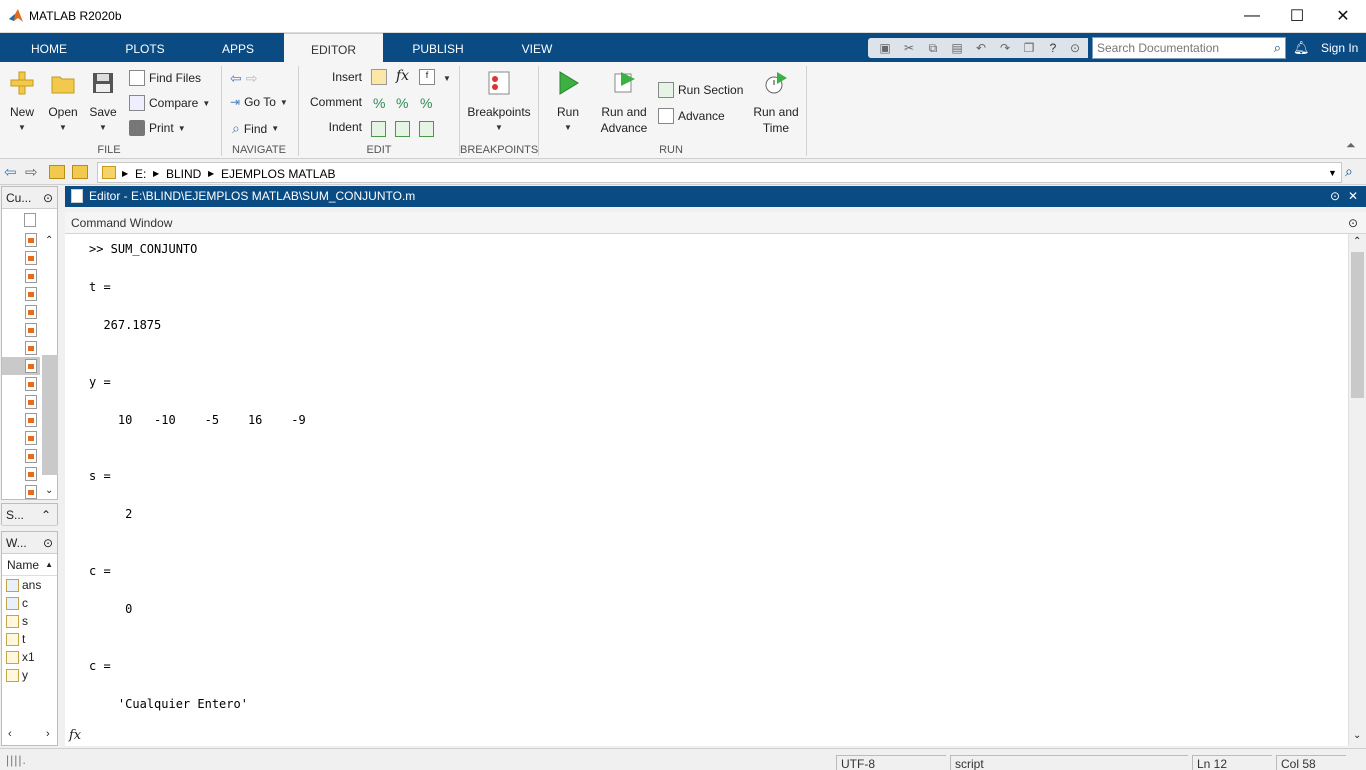 Image resolution: width=1366 pixels, height=770 pixels. What do you see at coordinates (1297, 16) in the screenshot?
I see `maximize-button: ☐` at bounding box center [1297, 16].